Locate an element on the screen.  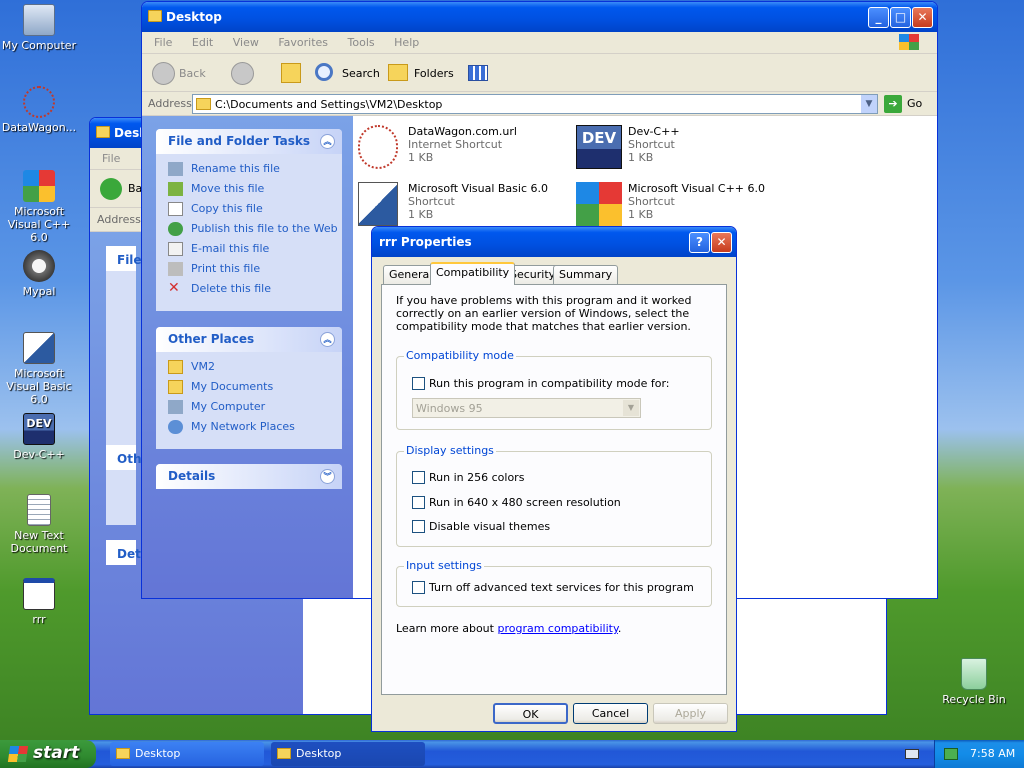
place-label: My Documents is located at coordinates (232, 386).